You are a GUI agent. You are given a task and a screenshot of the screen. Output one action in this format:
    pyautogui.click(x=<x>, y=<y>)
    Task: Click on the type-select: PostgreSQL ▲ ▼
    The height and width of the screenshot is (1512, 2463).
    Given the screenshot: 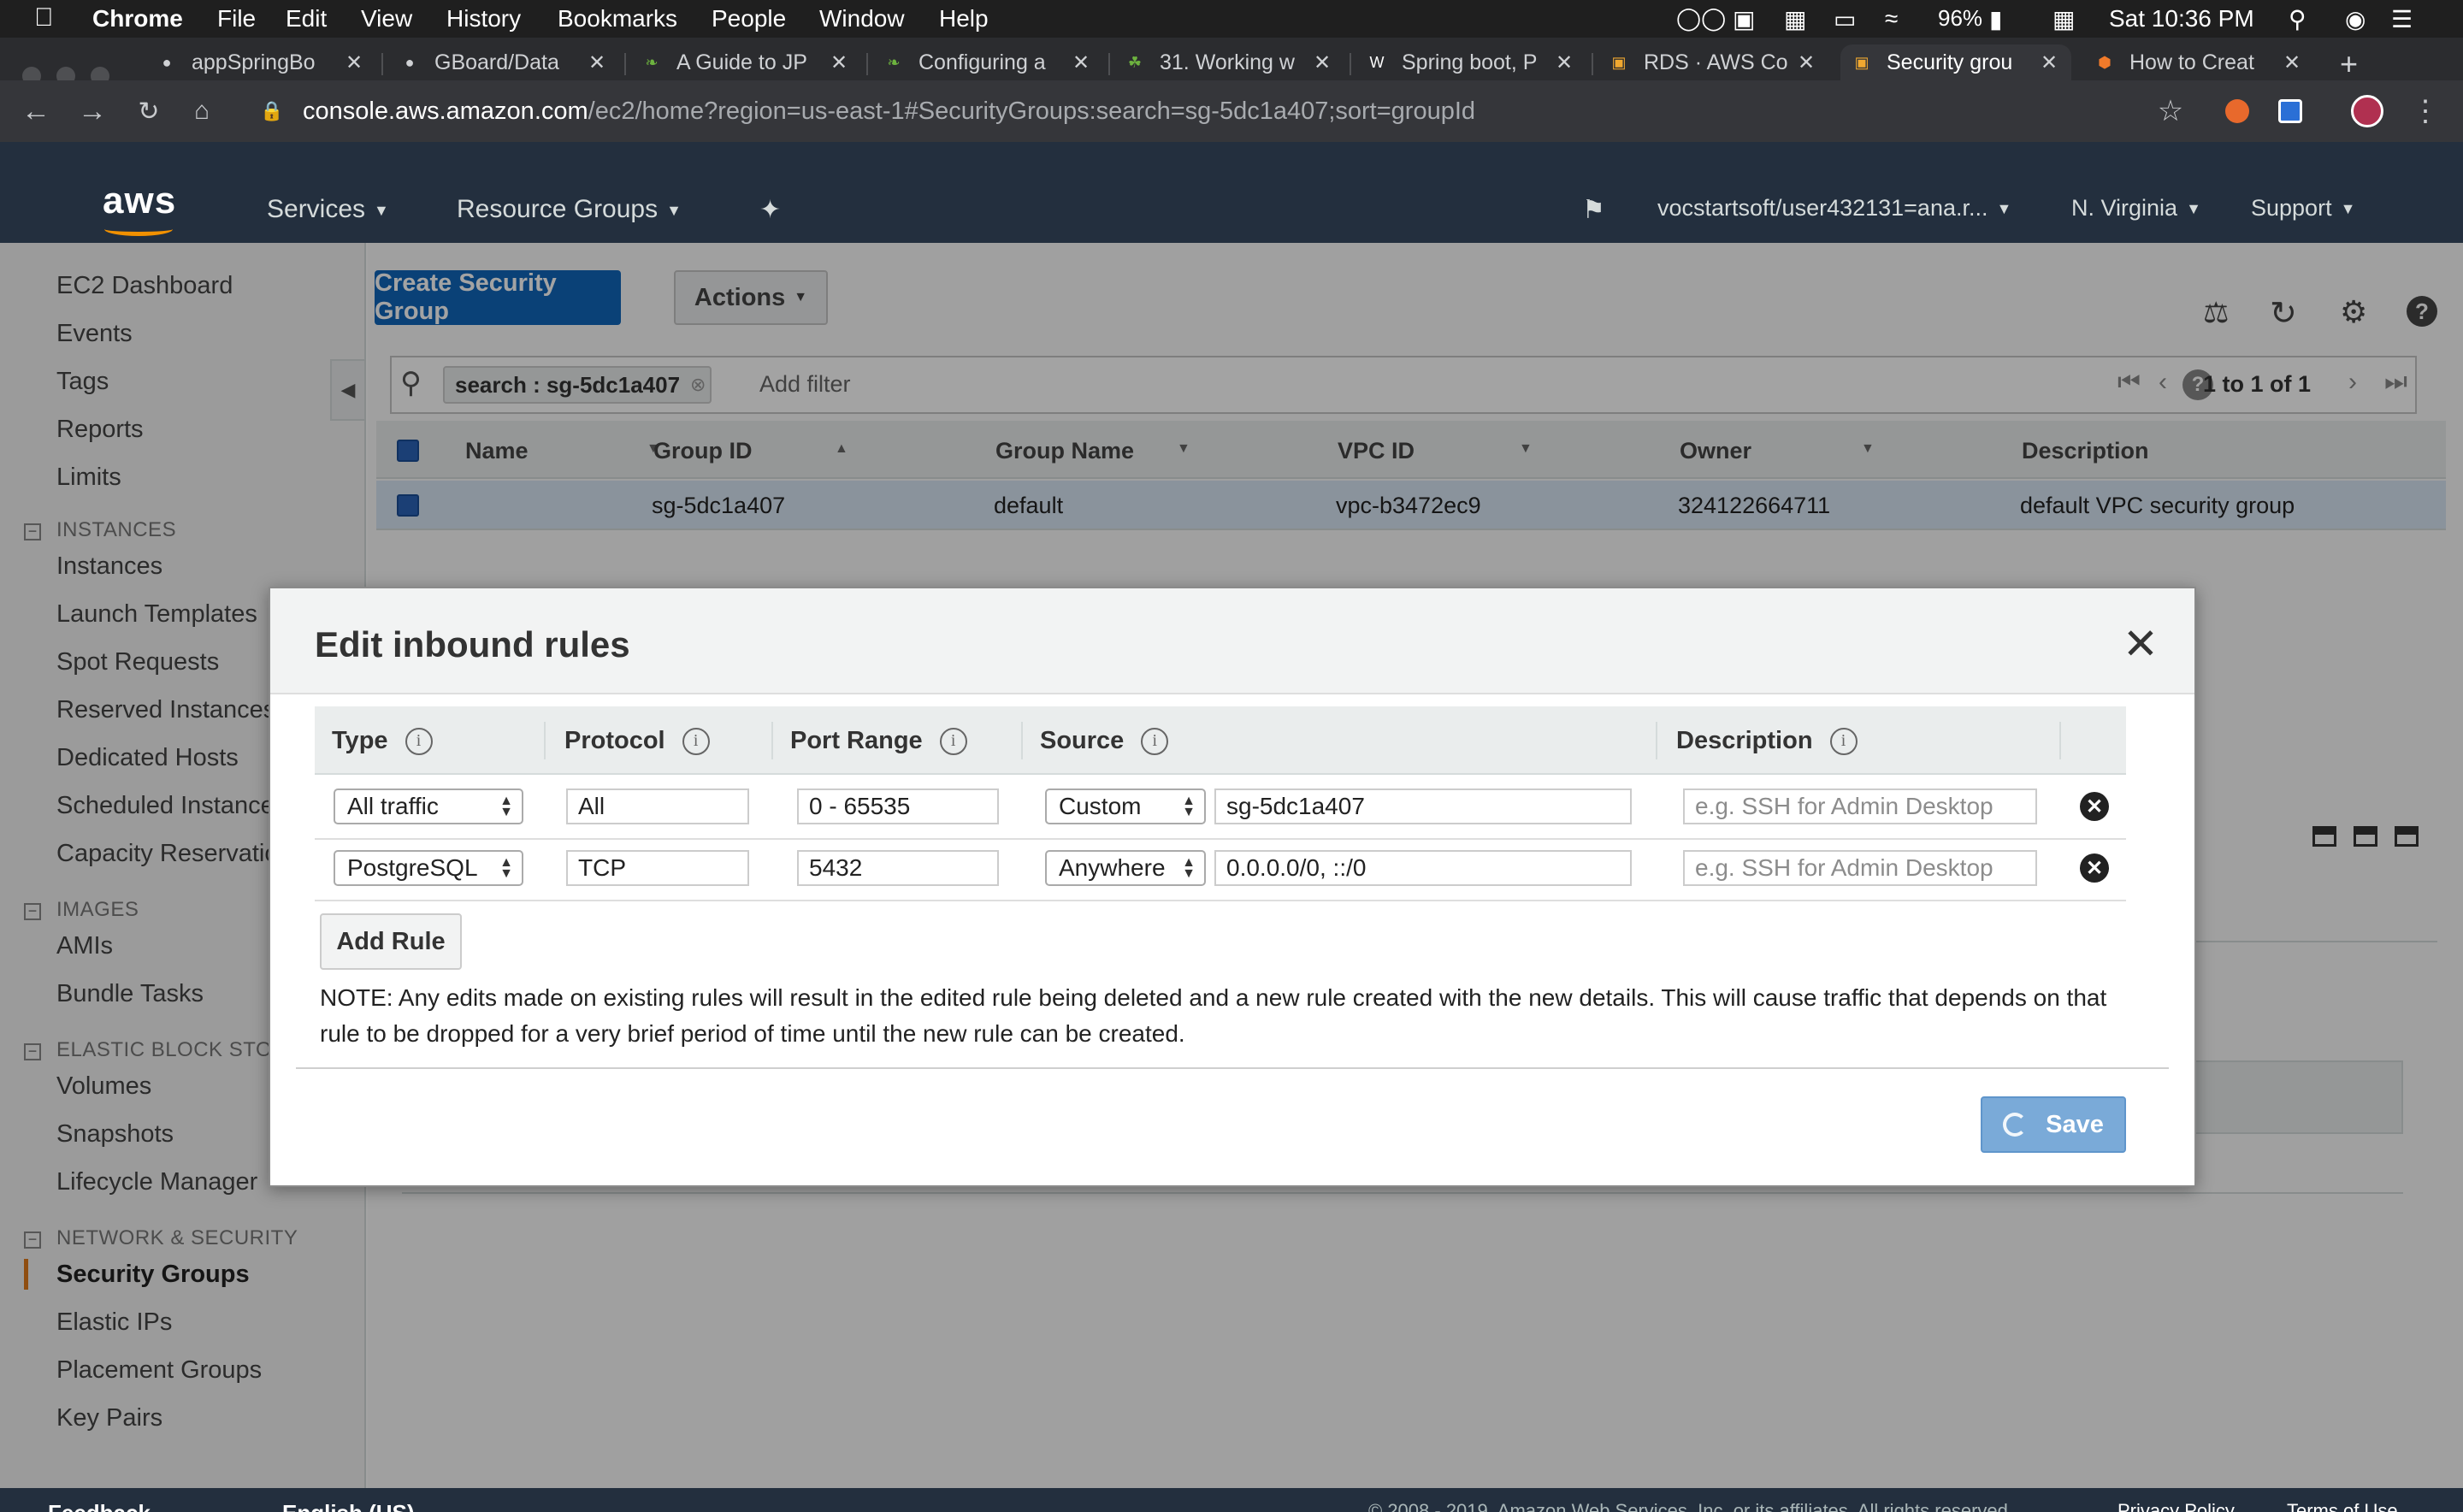 What is the action you would take?
    pyautogui.click(x=428, y=868)
    